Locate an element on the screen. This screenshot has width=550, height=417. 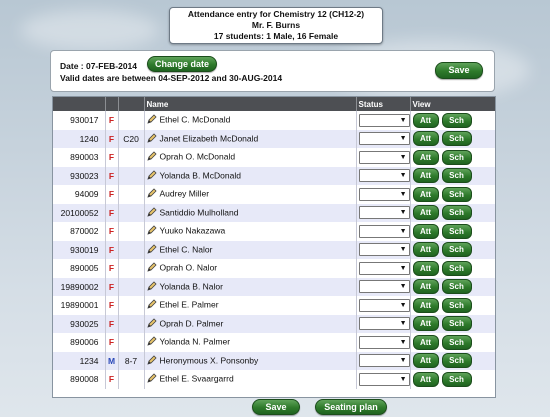
table-row: 890008 F Ethel E. Svaargarrd ▼ Att Sch is located at coordinates (274, 379).